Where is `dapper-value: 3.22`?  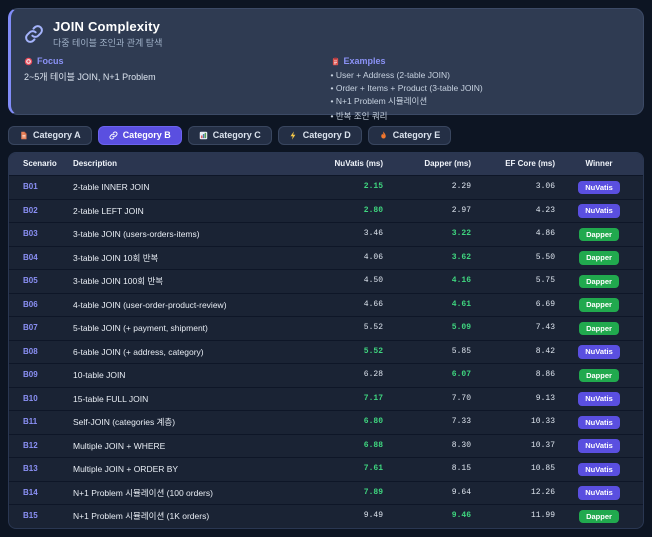 dapper-value: 3.22 is located at coordinates (461, 234).